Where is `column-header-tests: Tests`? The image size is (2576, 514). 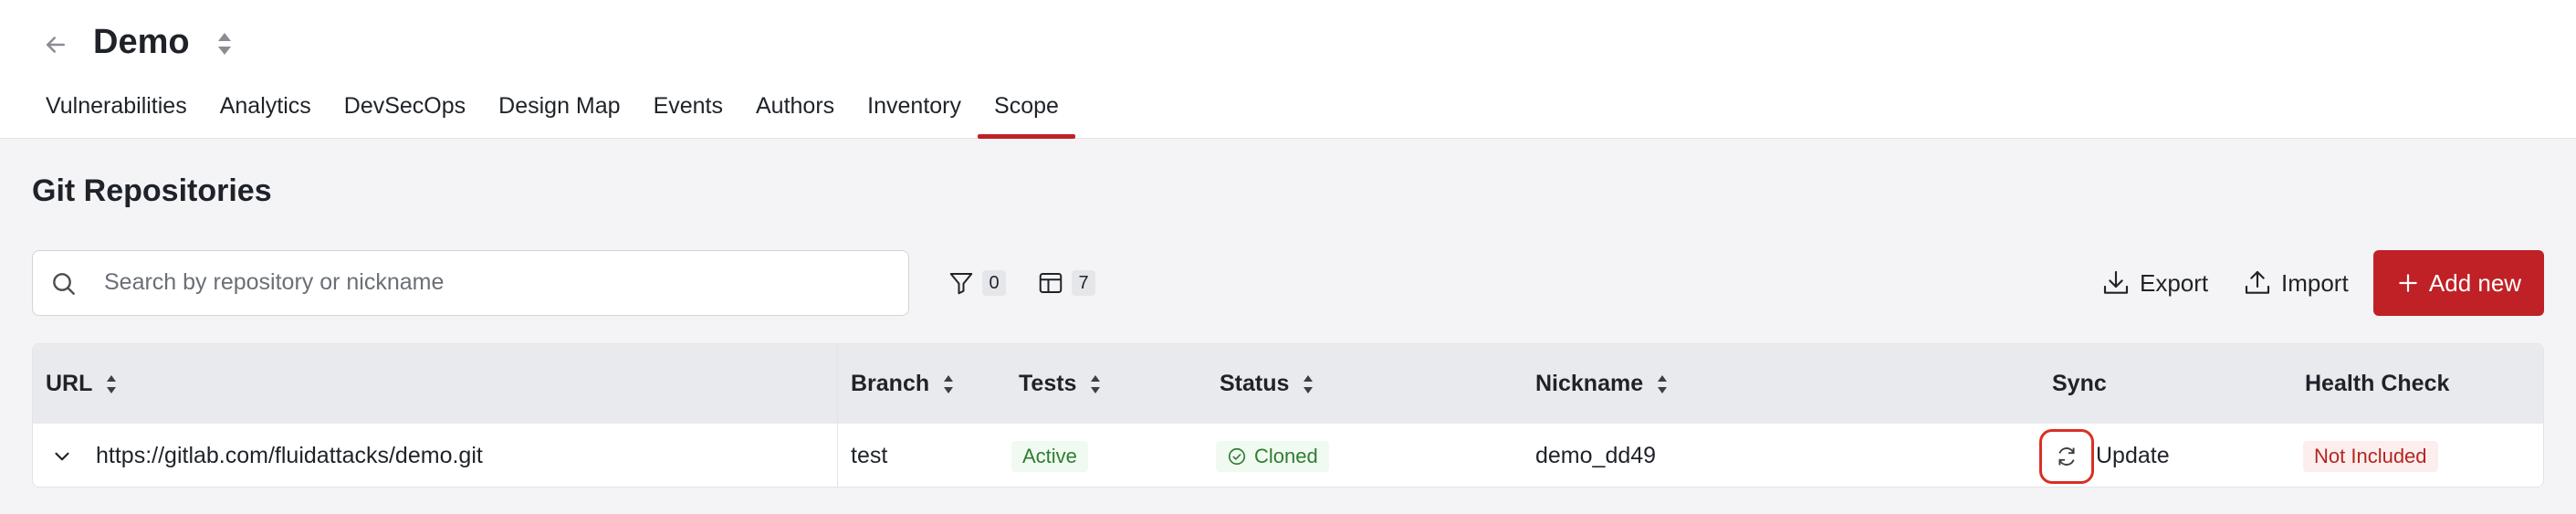 column-header-tests: Tests is located at coordinates (1061, 384).